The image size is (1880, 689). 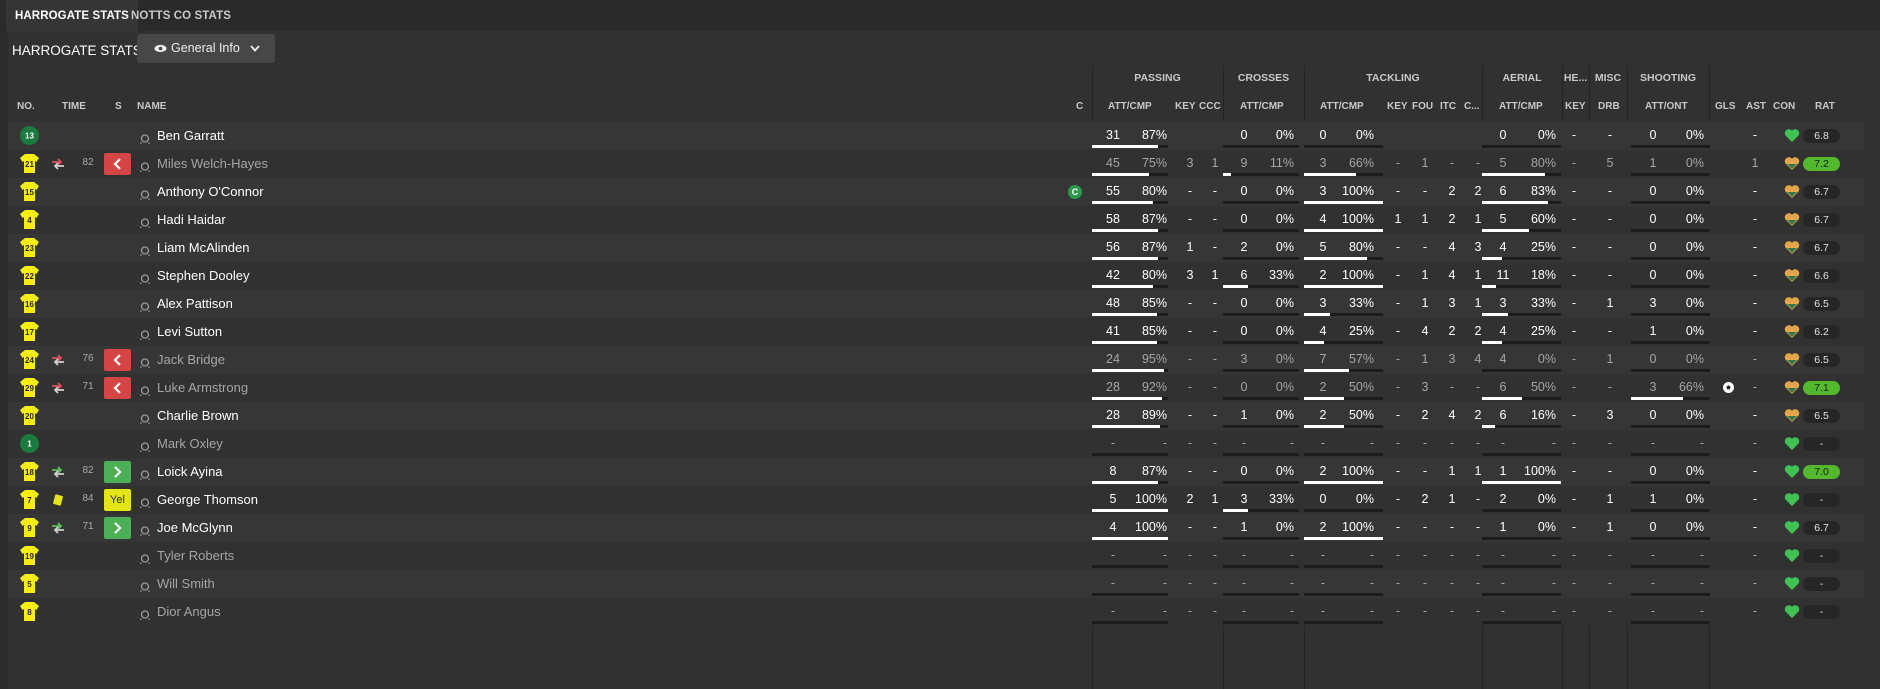 I want to click on col-header-drb: DRB, so click(x=1609, y=106).